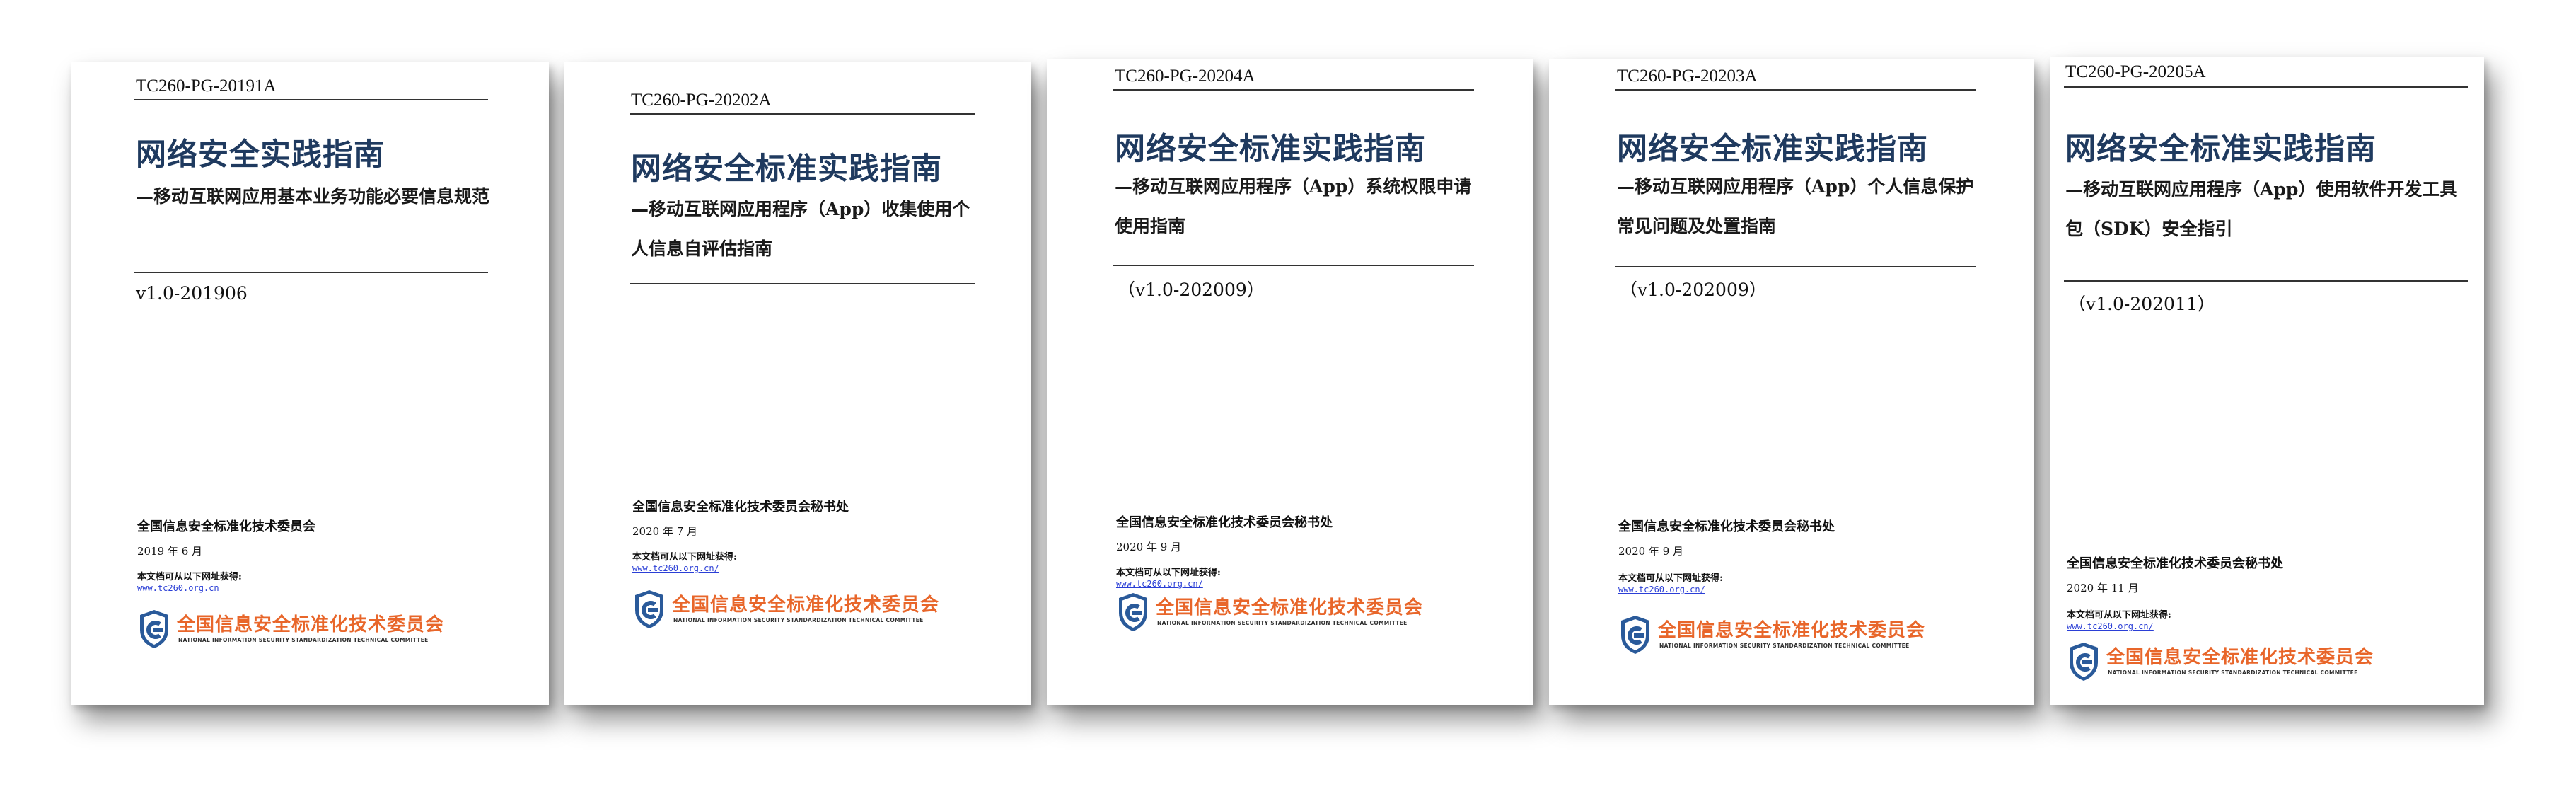  I want to click on main-title: 网络安全实践指南, so click(260, 155).